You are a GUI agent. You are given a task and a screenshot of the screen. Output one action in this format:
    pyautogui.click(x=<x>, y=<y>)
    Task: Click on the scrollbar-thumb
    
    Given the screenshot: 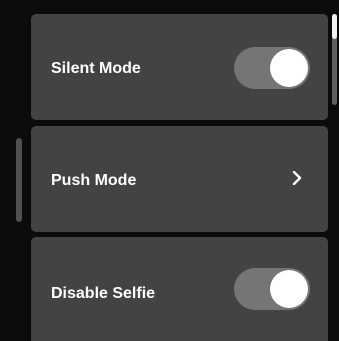 What is the action you would take?
    pyautogui.click(x=334, y=26)
    